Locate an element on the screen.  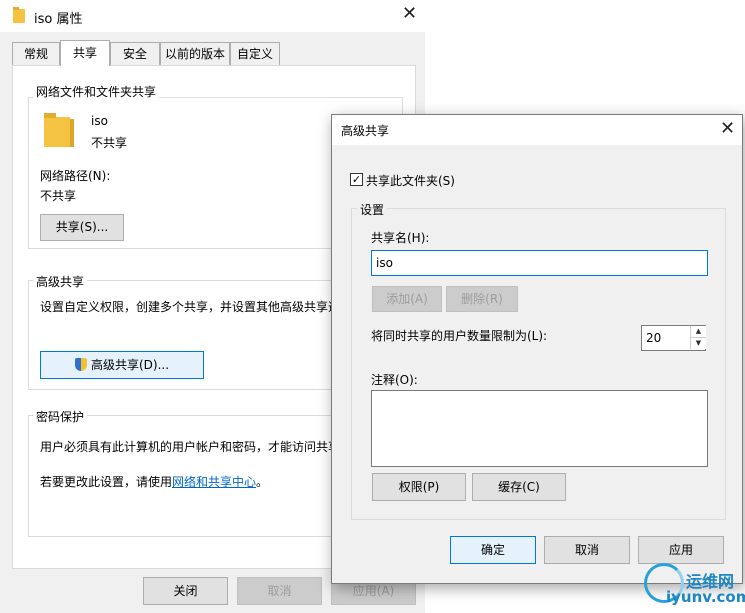
permissions-button: 权限(P) is located at coordinates (419, 487).